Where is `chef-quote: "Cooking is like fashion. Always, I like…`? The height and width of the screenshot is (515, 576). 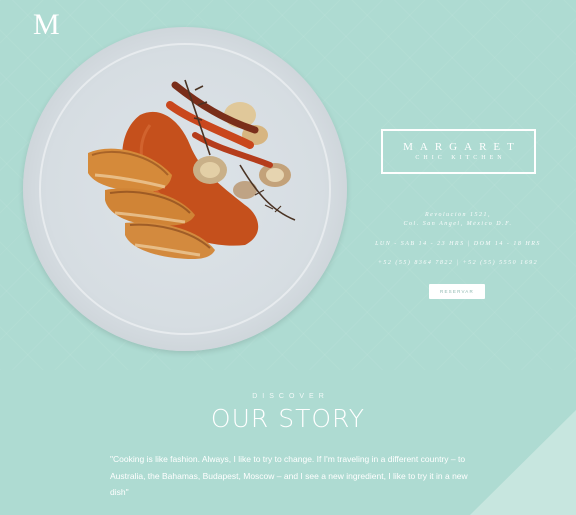 chef-quote: "Cooking is like fashion. Always, I like… is located at coordinates (289, 475).